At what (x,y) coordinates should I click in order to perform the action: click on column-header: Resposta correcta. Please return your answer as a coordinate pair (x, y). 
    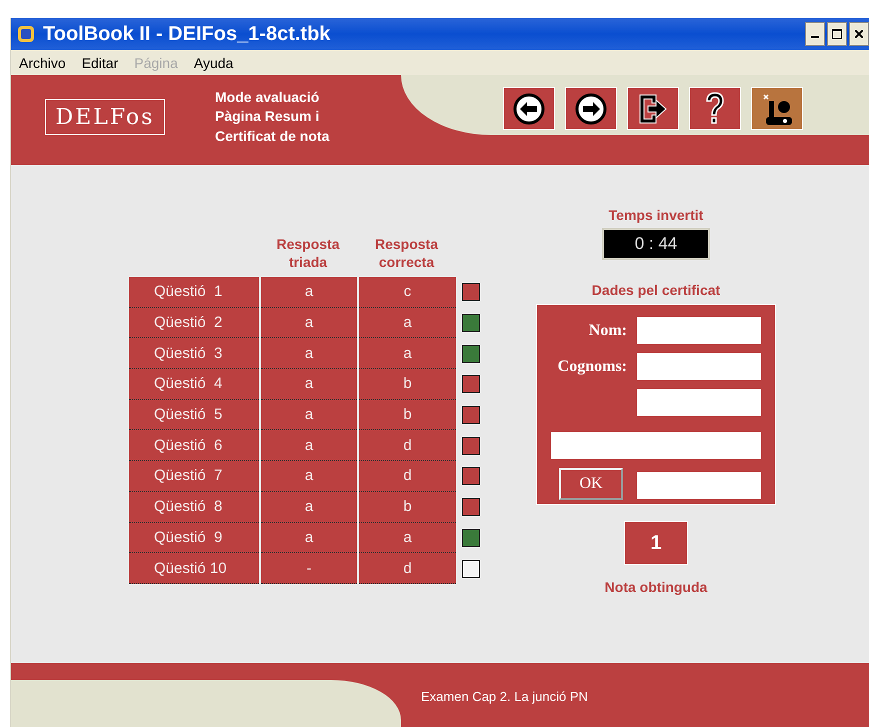
    Looking at the image, I should click on (407, 253).